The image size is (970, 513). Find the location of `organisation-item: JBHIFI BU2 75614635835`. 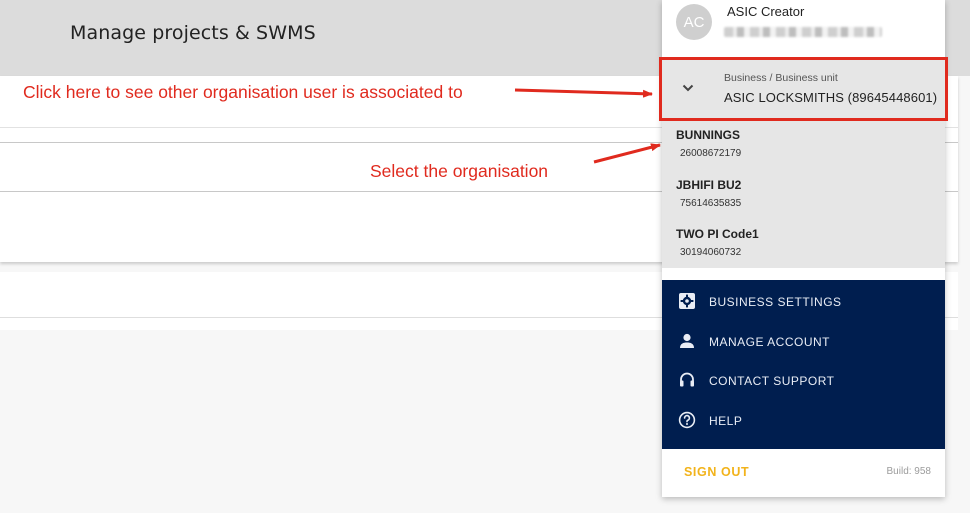

organisation-item: JBHIFI BU2 75614635835 is located at coordinates (803, 195).